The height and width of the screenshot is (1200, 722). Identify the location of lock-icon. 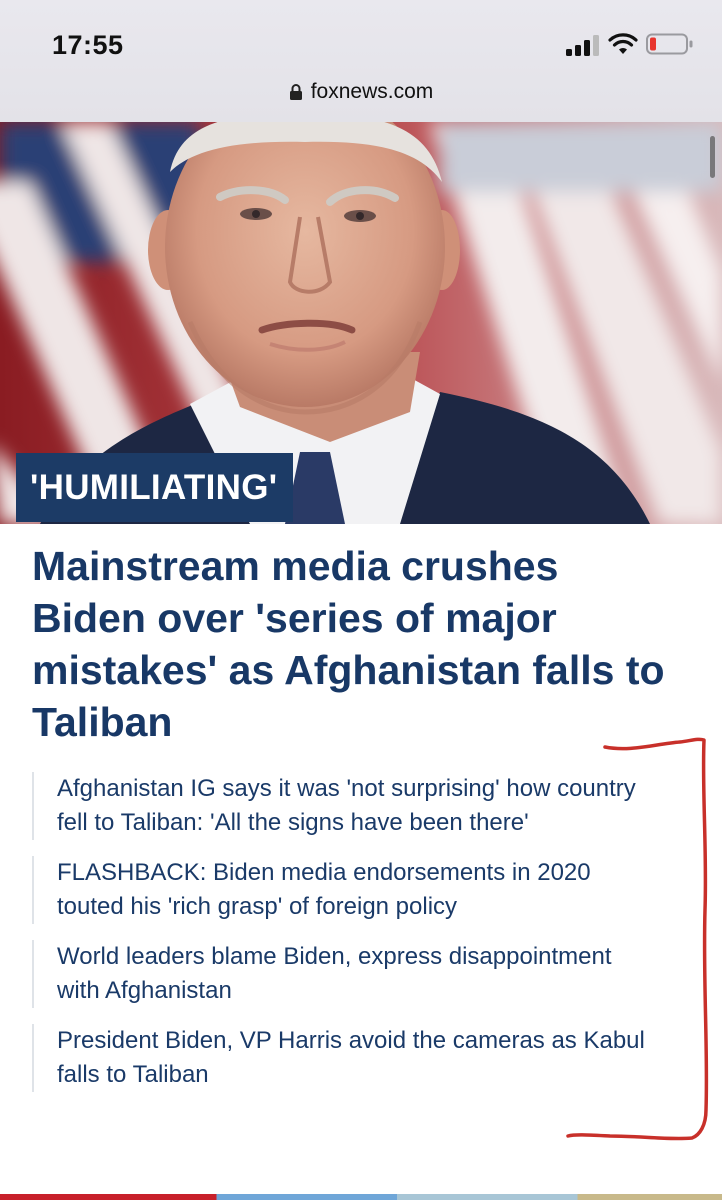
(295, 92).